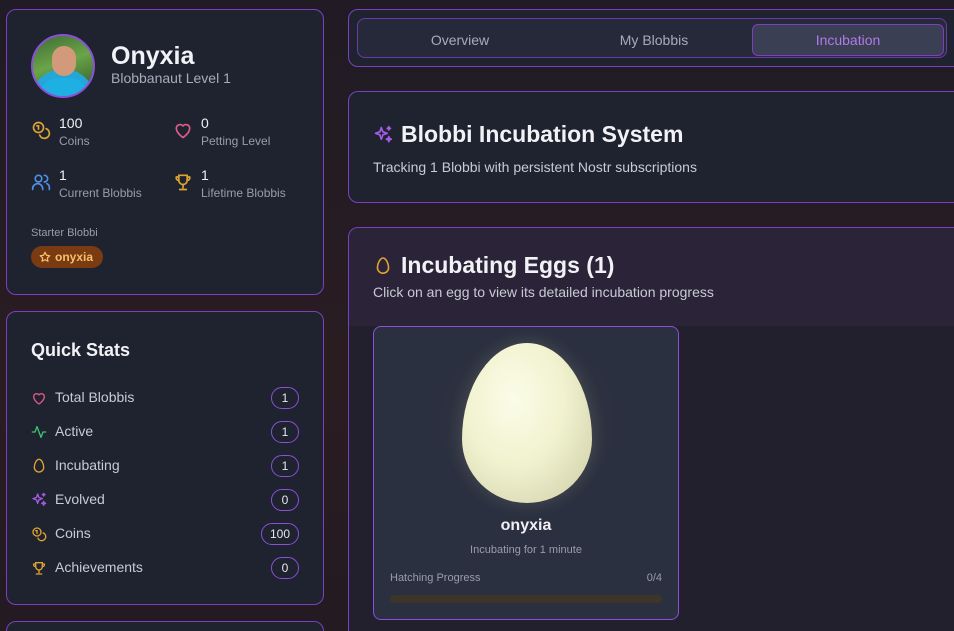 Image resolution: width=954 pixels, height=631 pixels. I want to click on starter-badge: onyxia, so click(67, 257).